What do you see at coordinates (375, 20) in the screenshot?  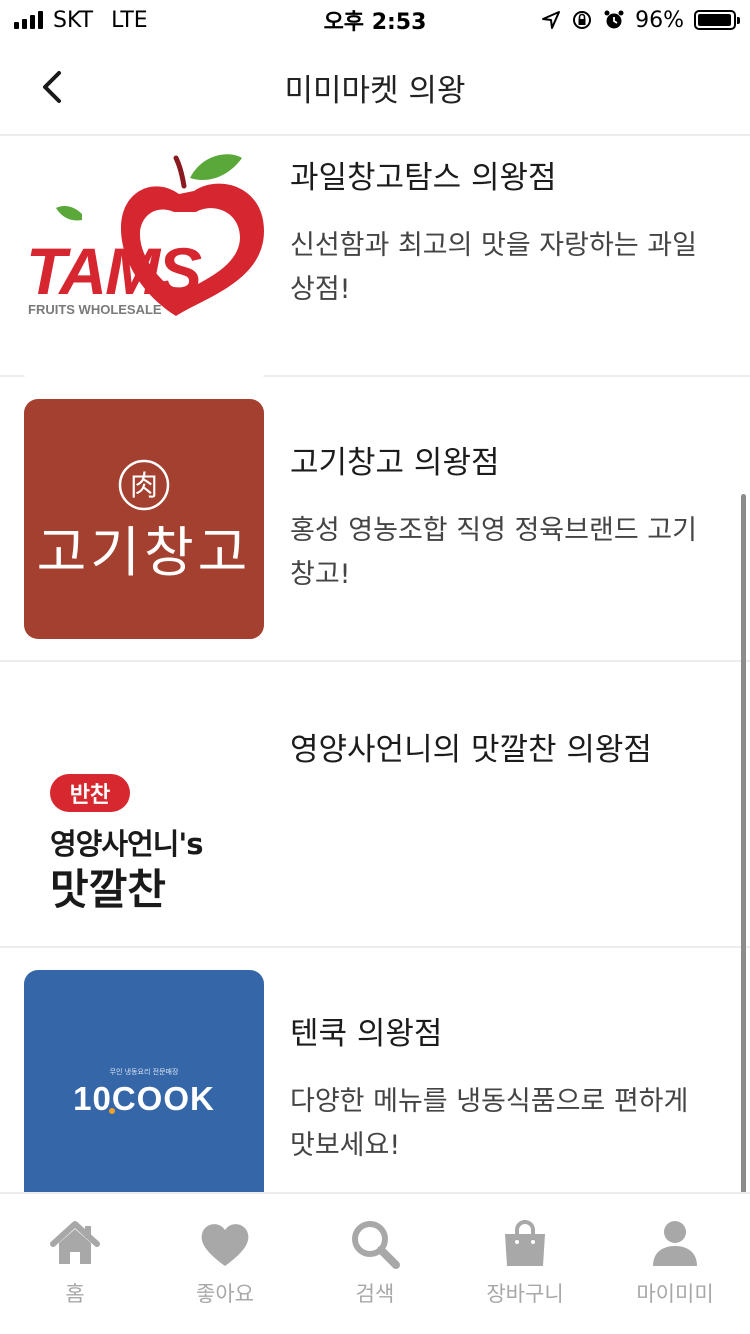 I see `status-bar: SKT LTE 오후 2:53 96%` at bounding box center [375, 20].